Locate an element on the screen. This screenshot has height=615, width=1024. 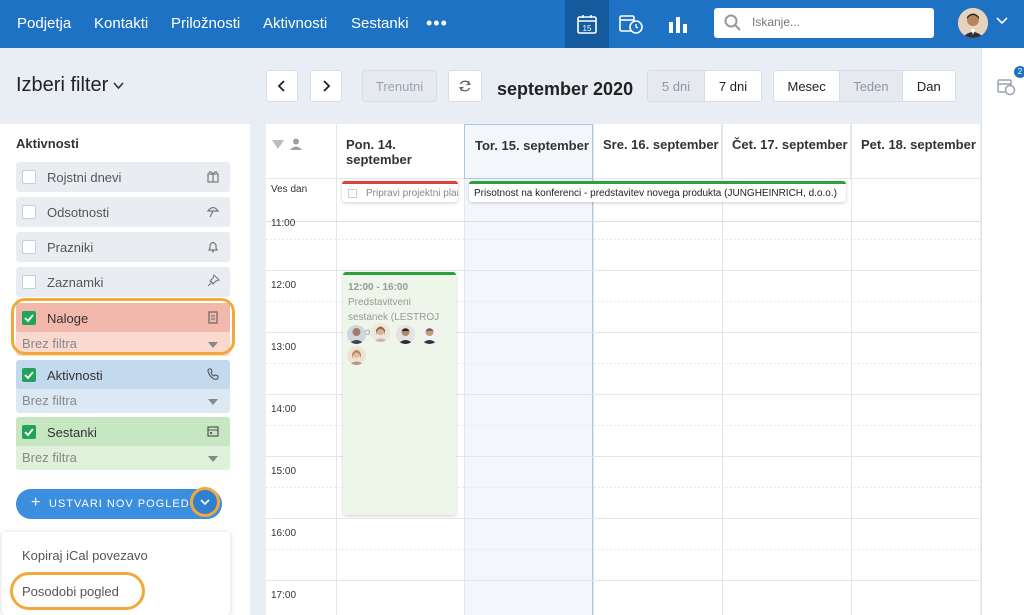
bar-chart-icon is located at coordinates (678, 25).